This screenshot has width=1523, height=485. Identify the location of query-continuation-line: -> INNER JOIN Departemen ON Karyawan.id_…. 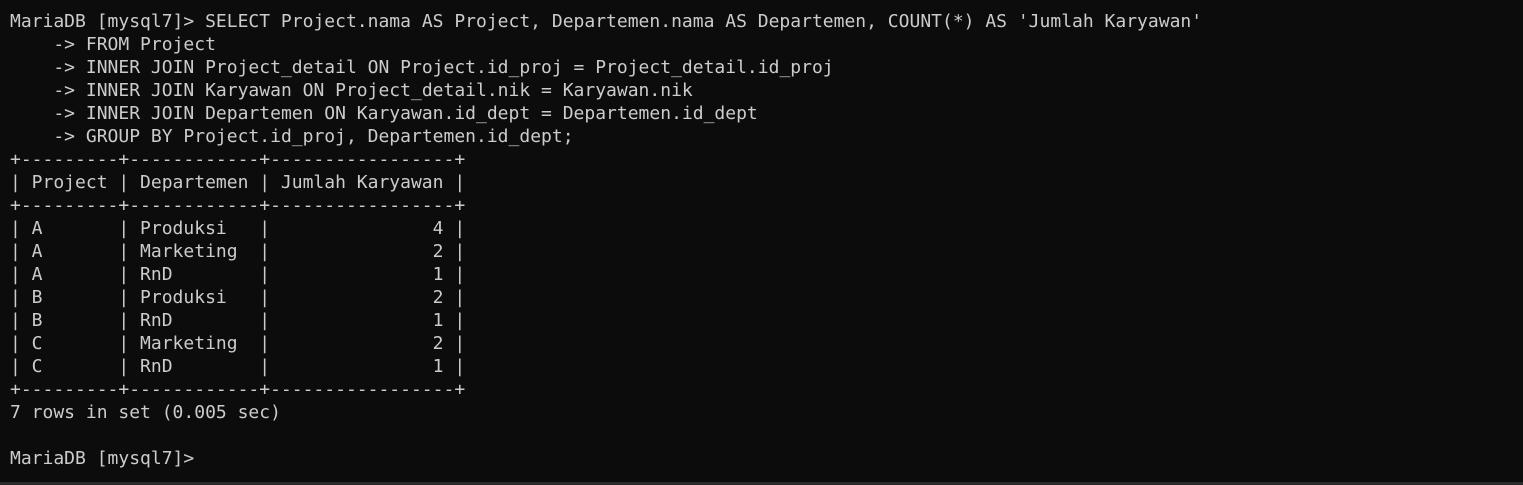
(766, 113).